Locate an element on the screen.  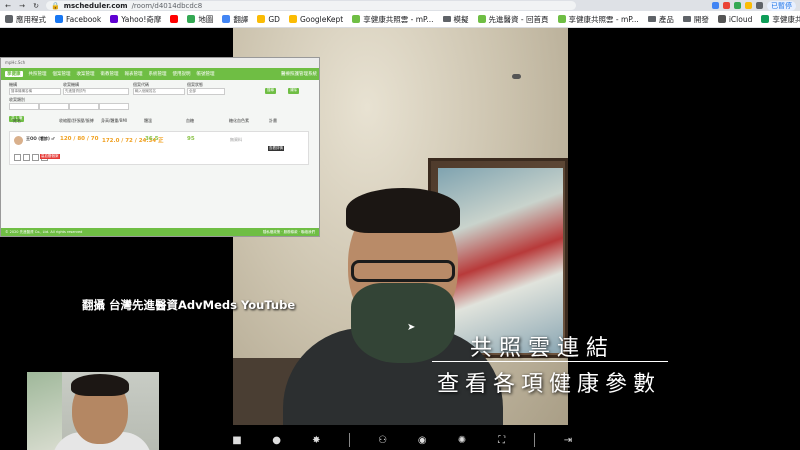
bookmark-label: 先進醫資 - 回首頁 is located at coordinates (518, 19).